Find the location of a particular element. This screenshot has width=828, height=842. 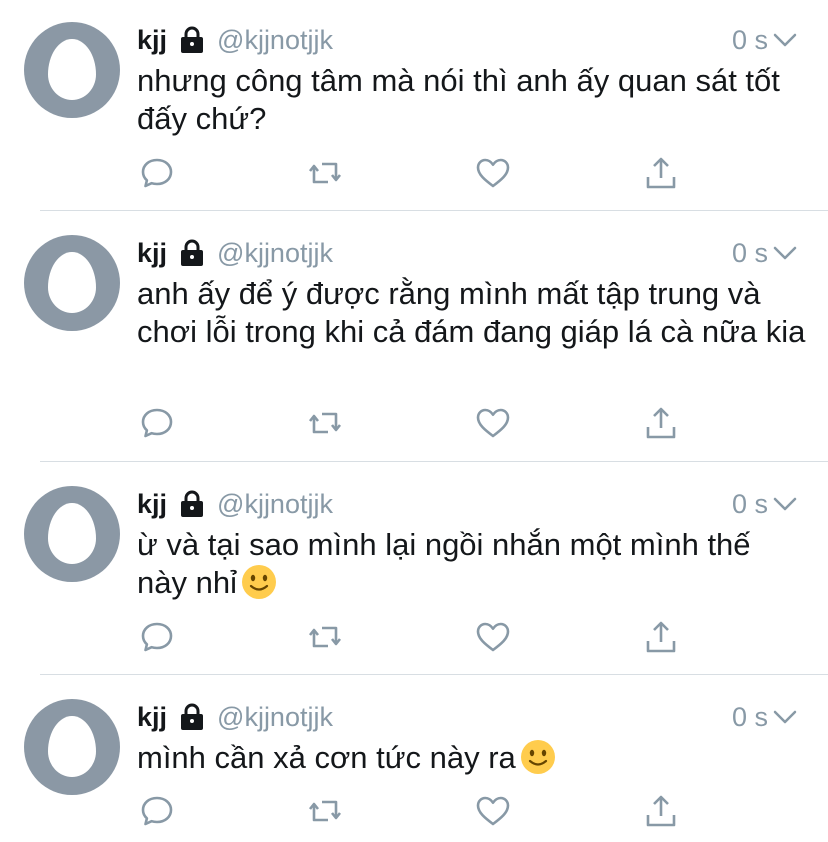

tweet-text-content: mình cần xả cơn tức này ra is located at coordinates (326, 757).